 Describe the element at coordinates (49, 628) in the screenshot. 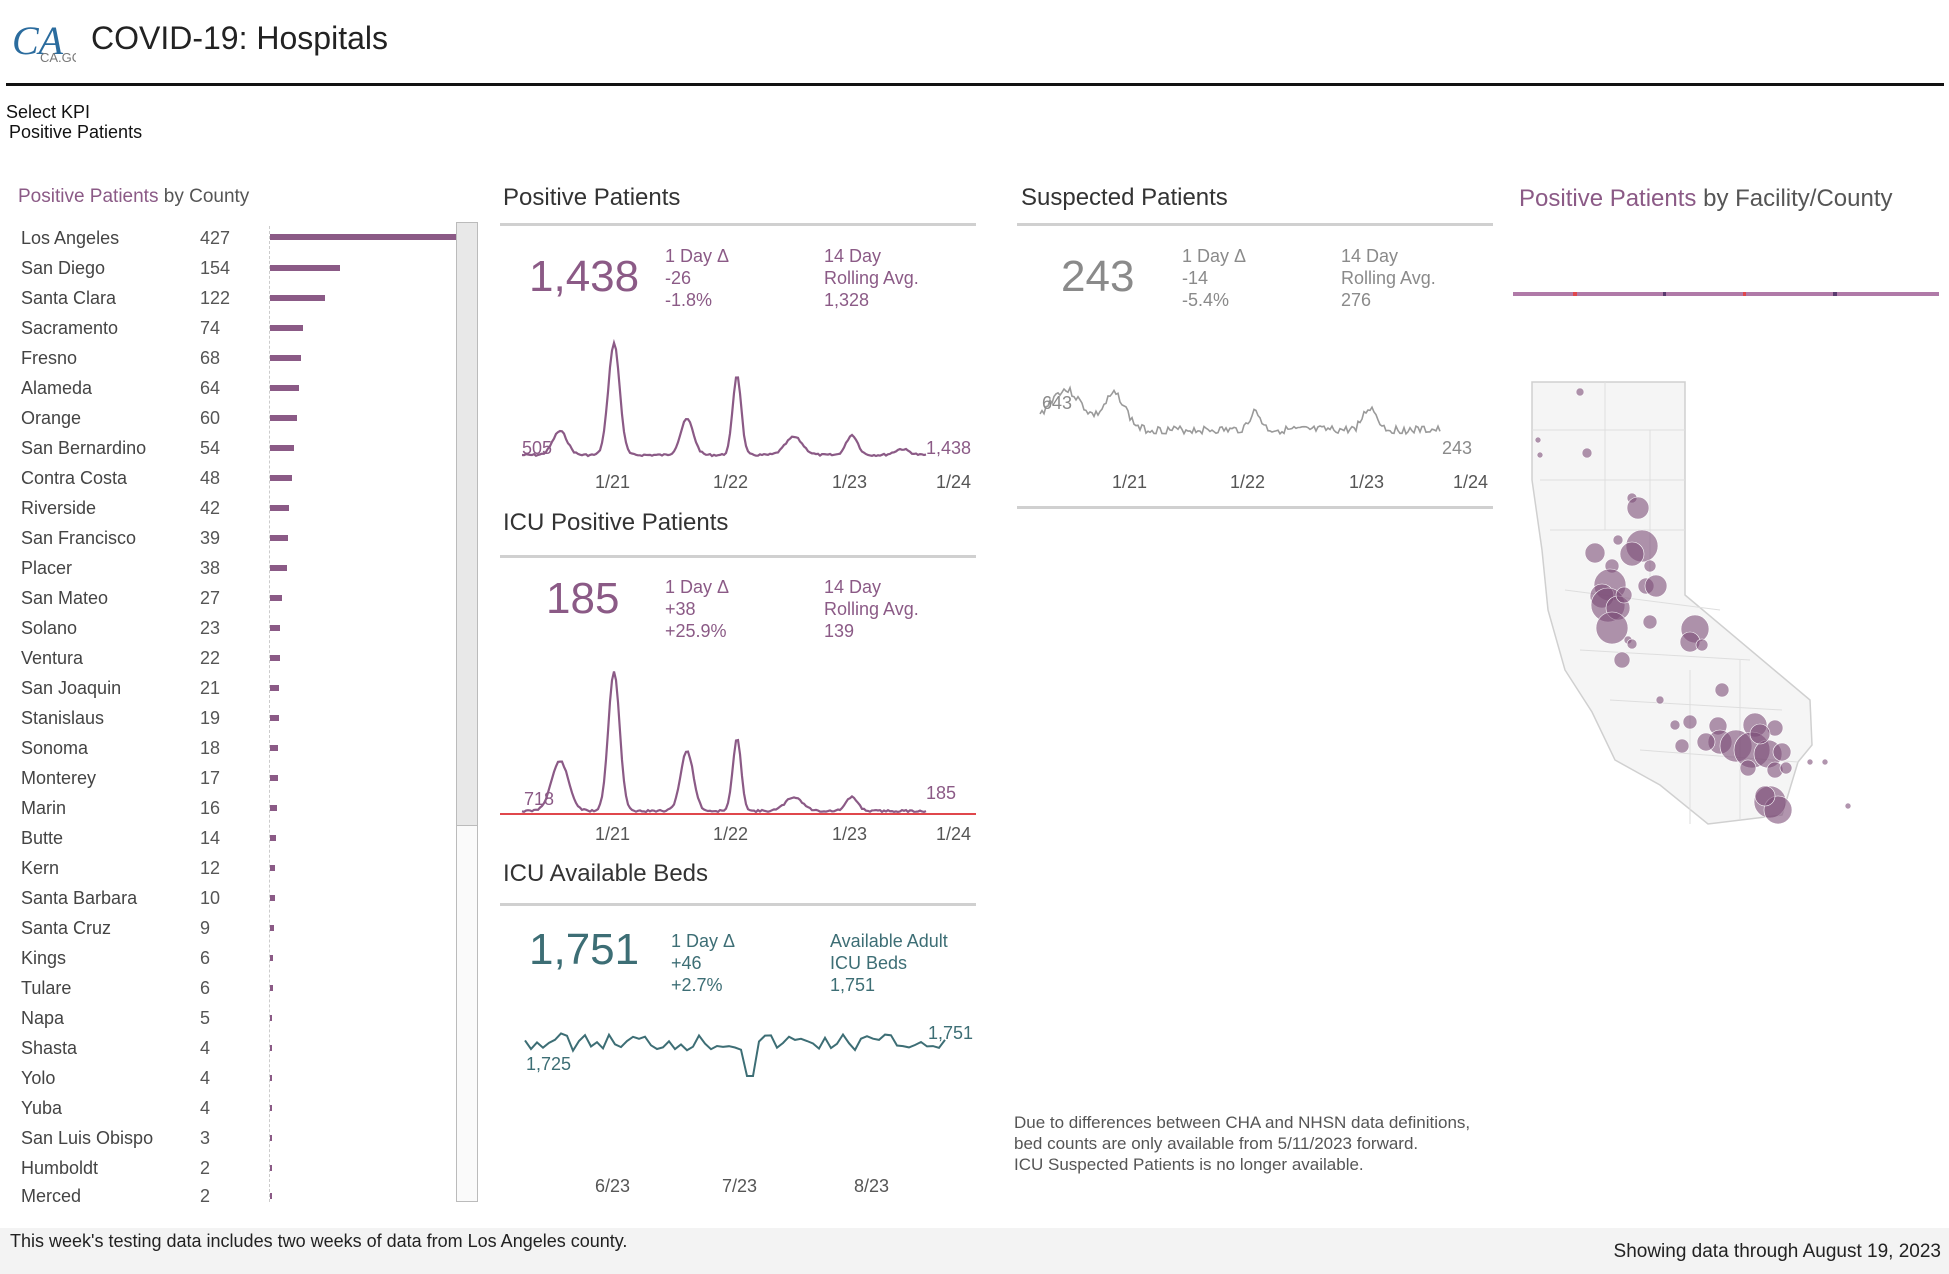

I see `county-name: Solano` at that location.